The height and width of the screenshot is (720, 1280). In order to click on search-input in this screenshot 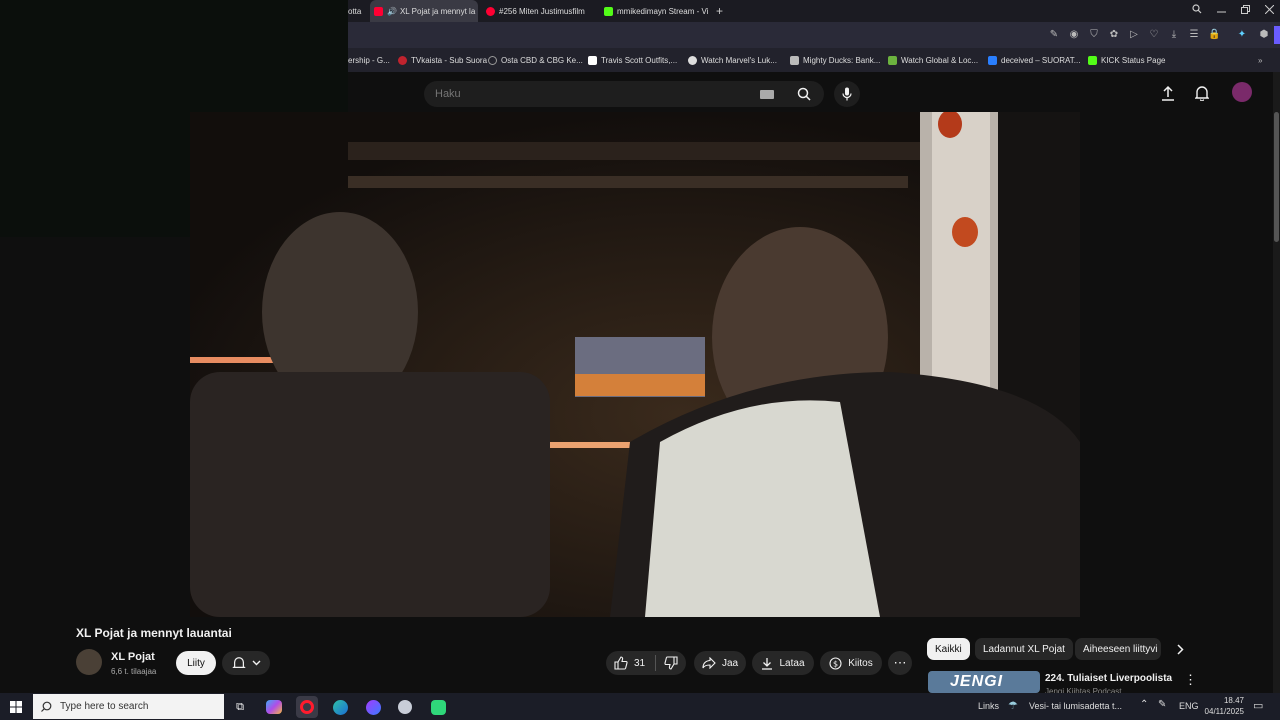, I will do `click(592, 94)`.